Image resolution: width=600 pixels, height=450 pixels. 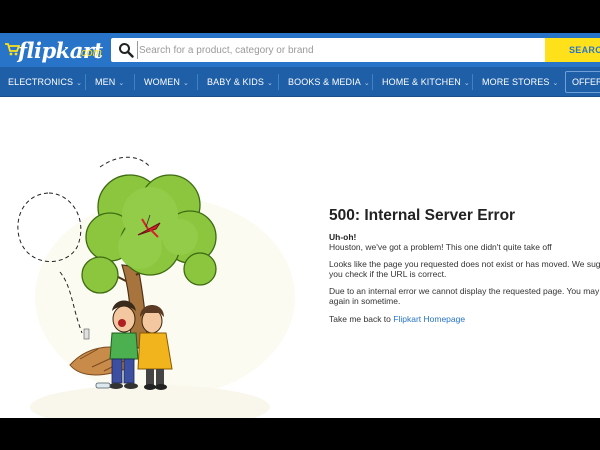 What do you see at coordinates (572, 50) in the screenshot?
I see `search-button: SEARCH` at bounding box center [572, 50].